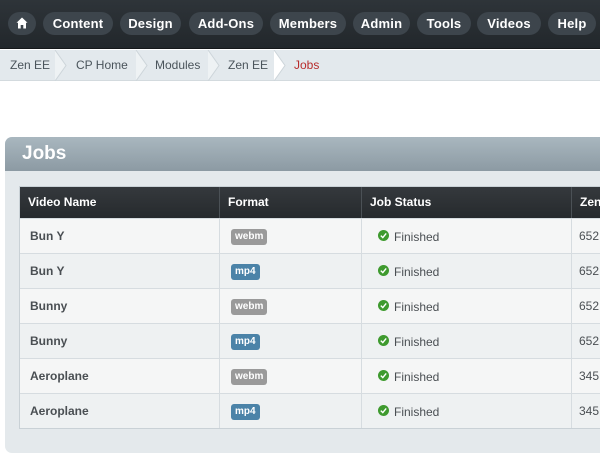 The image size is (600, 470). Describe the element at coordinates (310, 375) in the screenshot. I see `table-row: Aeroplane webm Finished 345` at that location.